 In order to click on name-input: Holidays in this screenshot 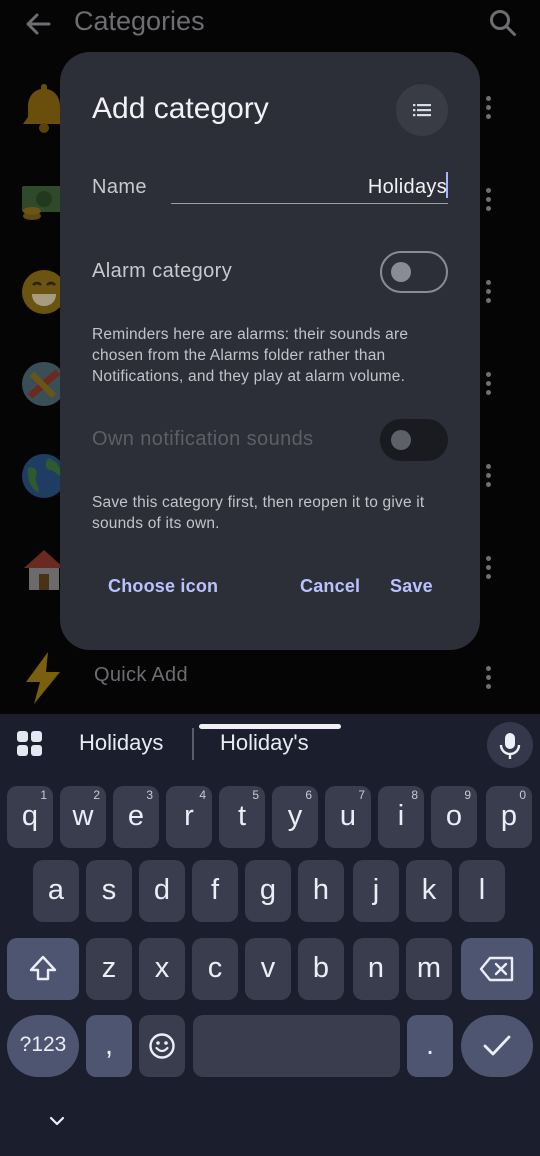, I will do `click(309, 187)`.